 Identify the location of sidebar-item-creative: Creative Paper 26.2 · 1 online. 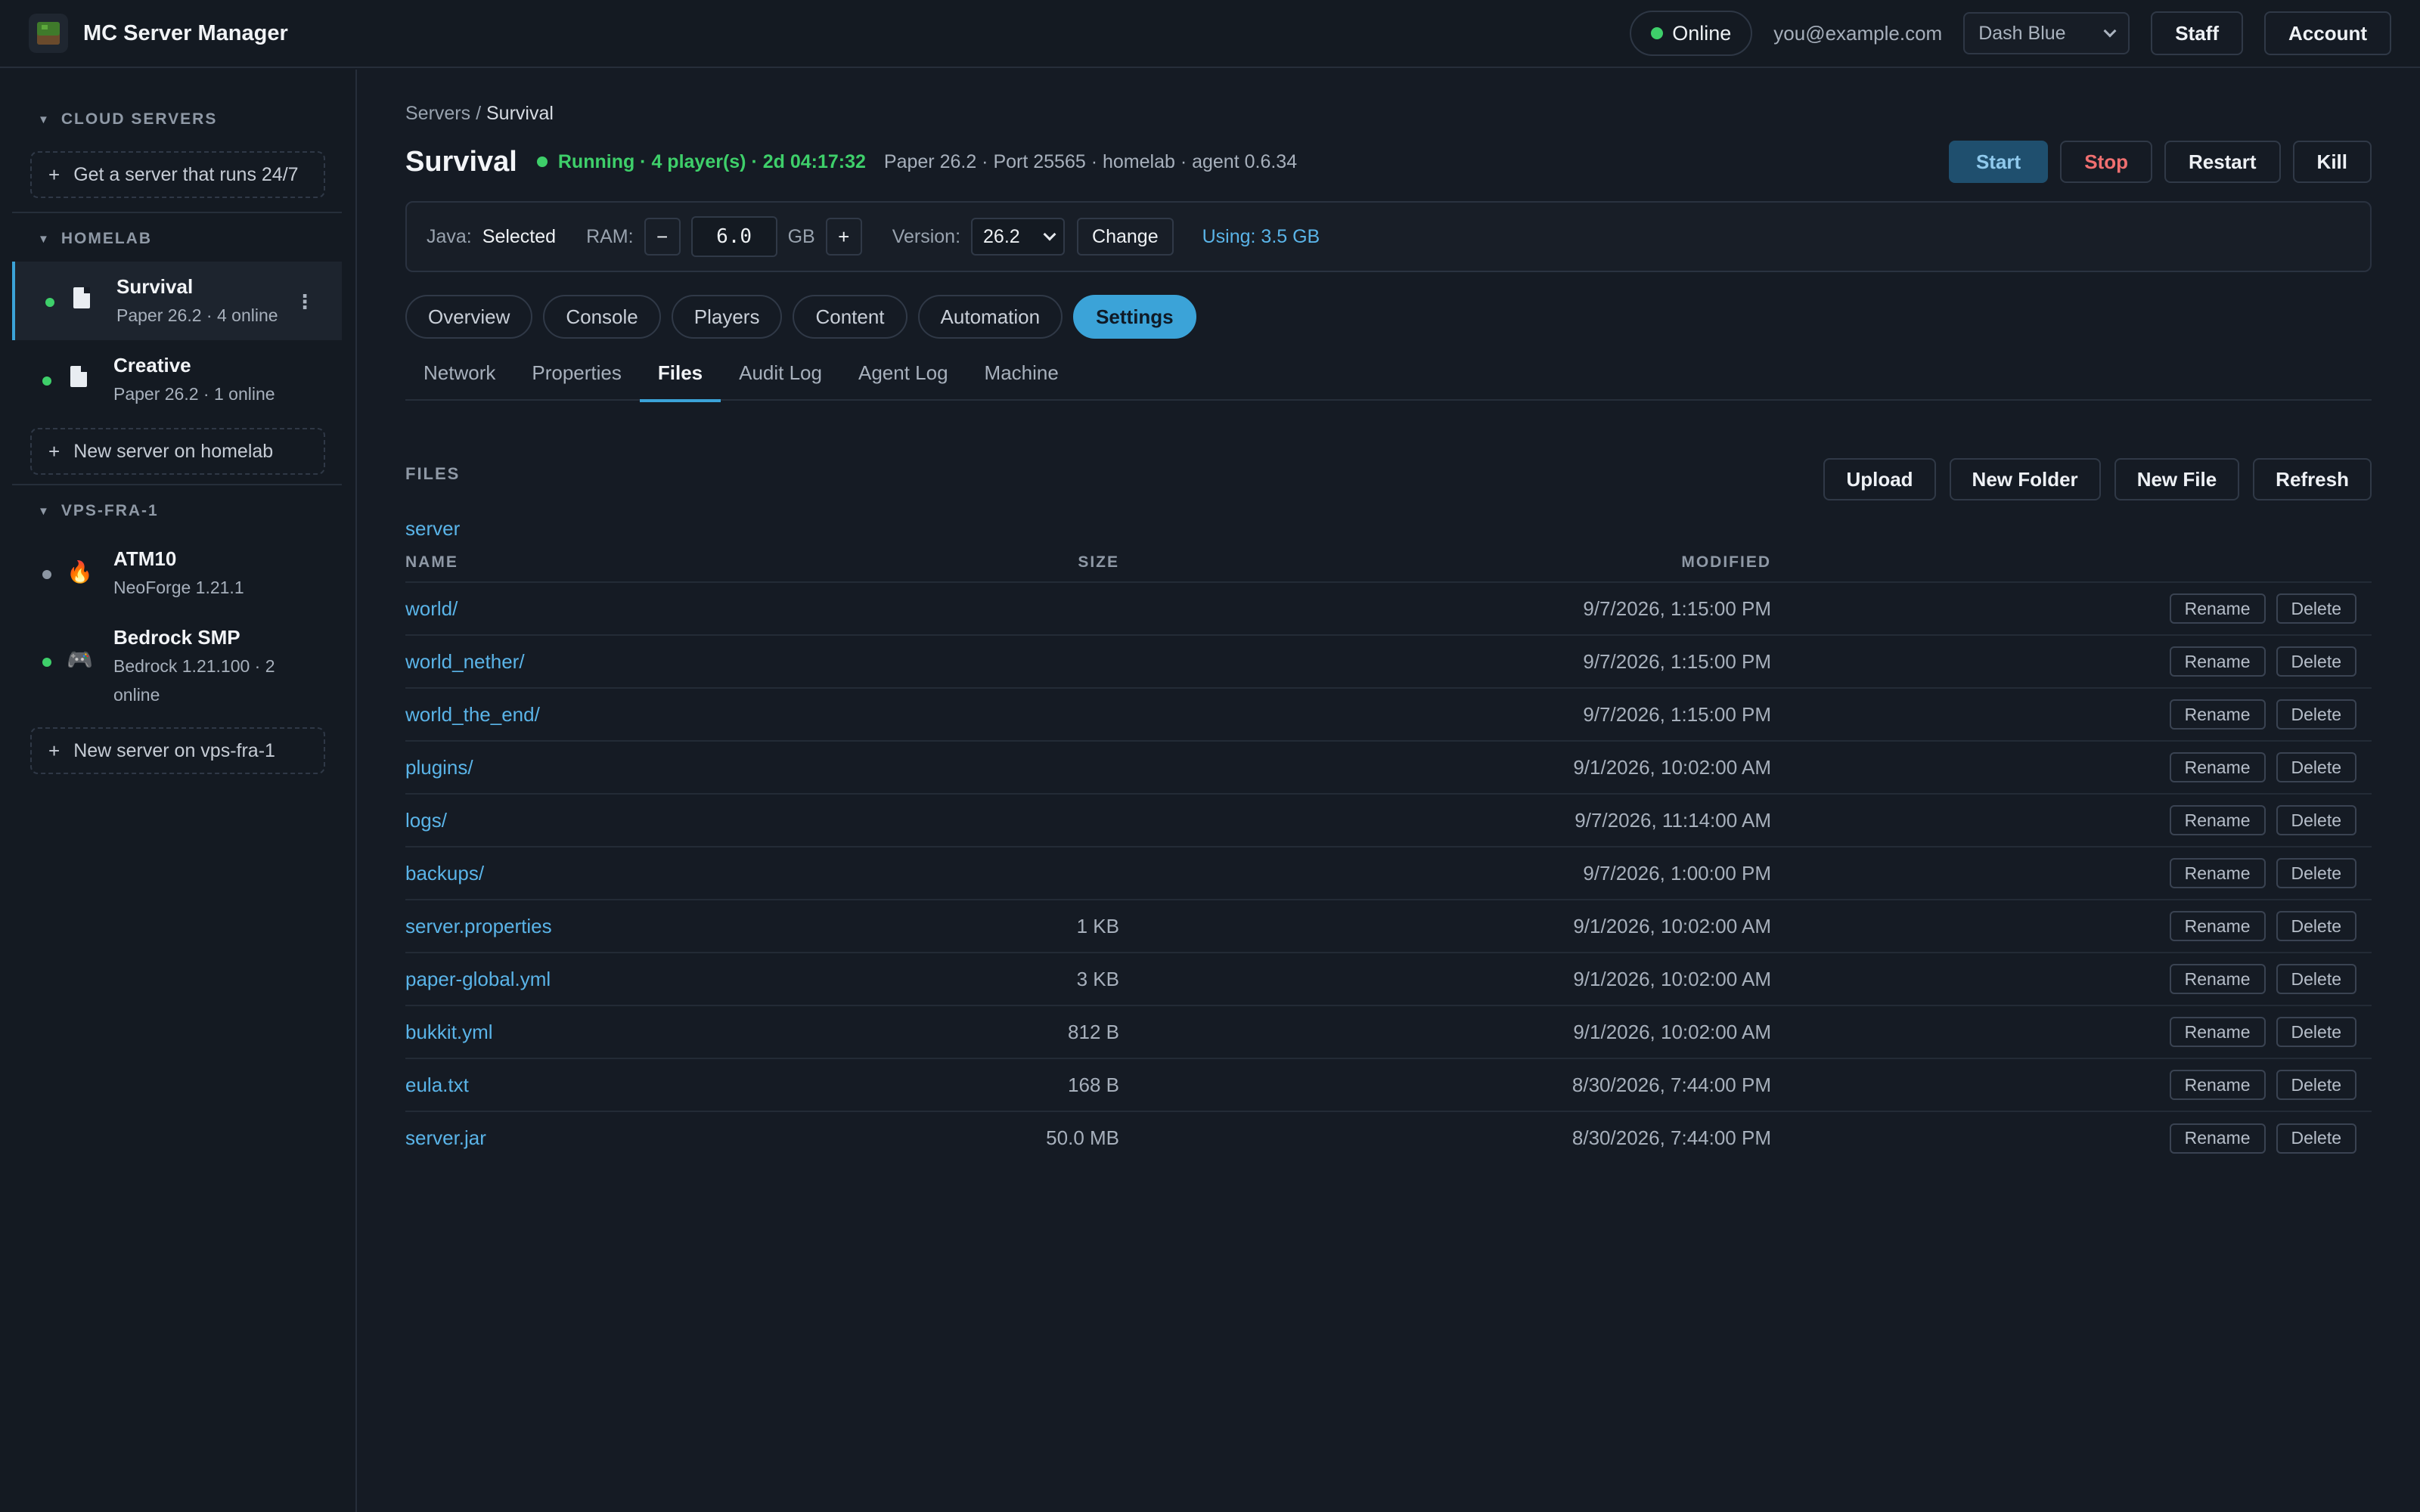
(177, 379).